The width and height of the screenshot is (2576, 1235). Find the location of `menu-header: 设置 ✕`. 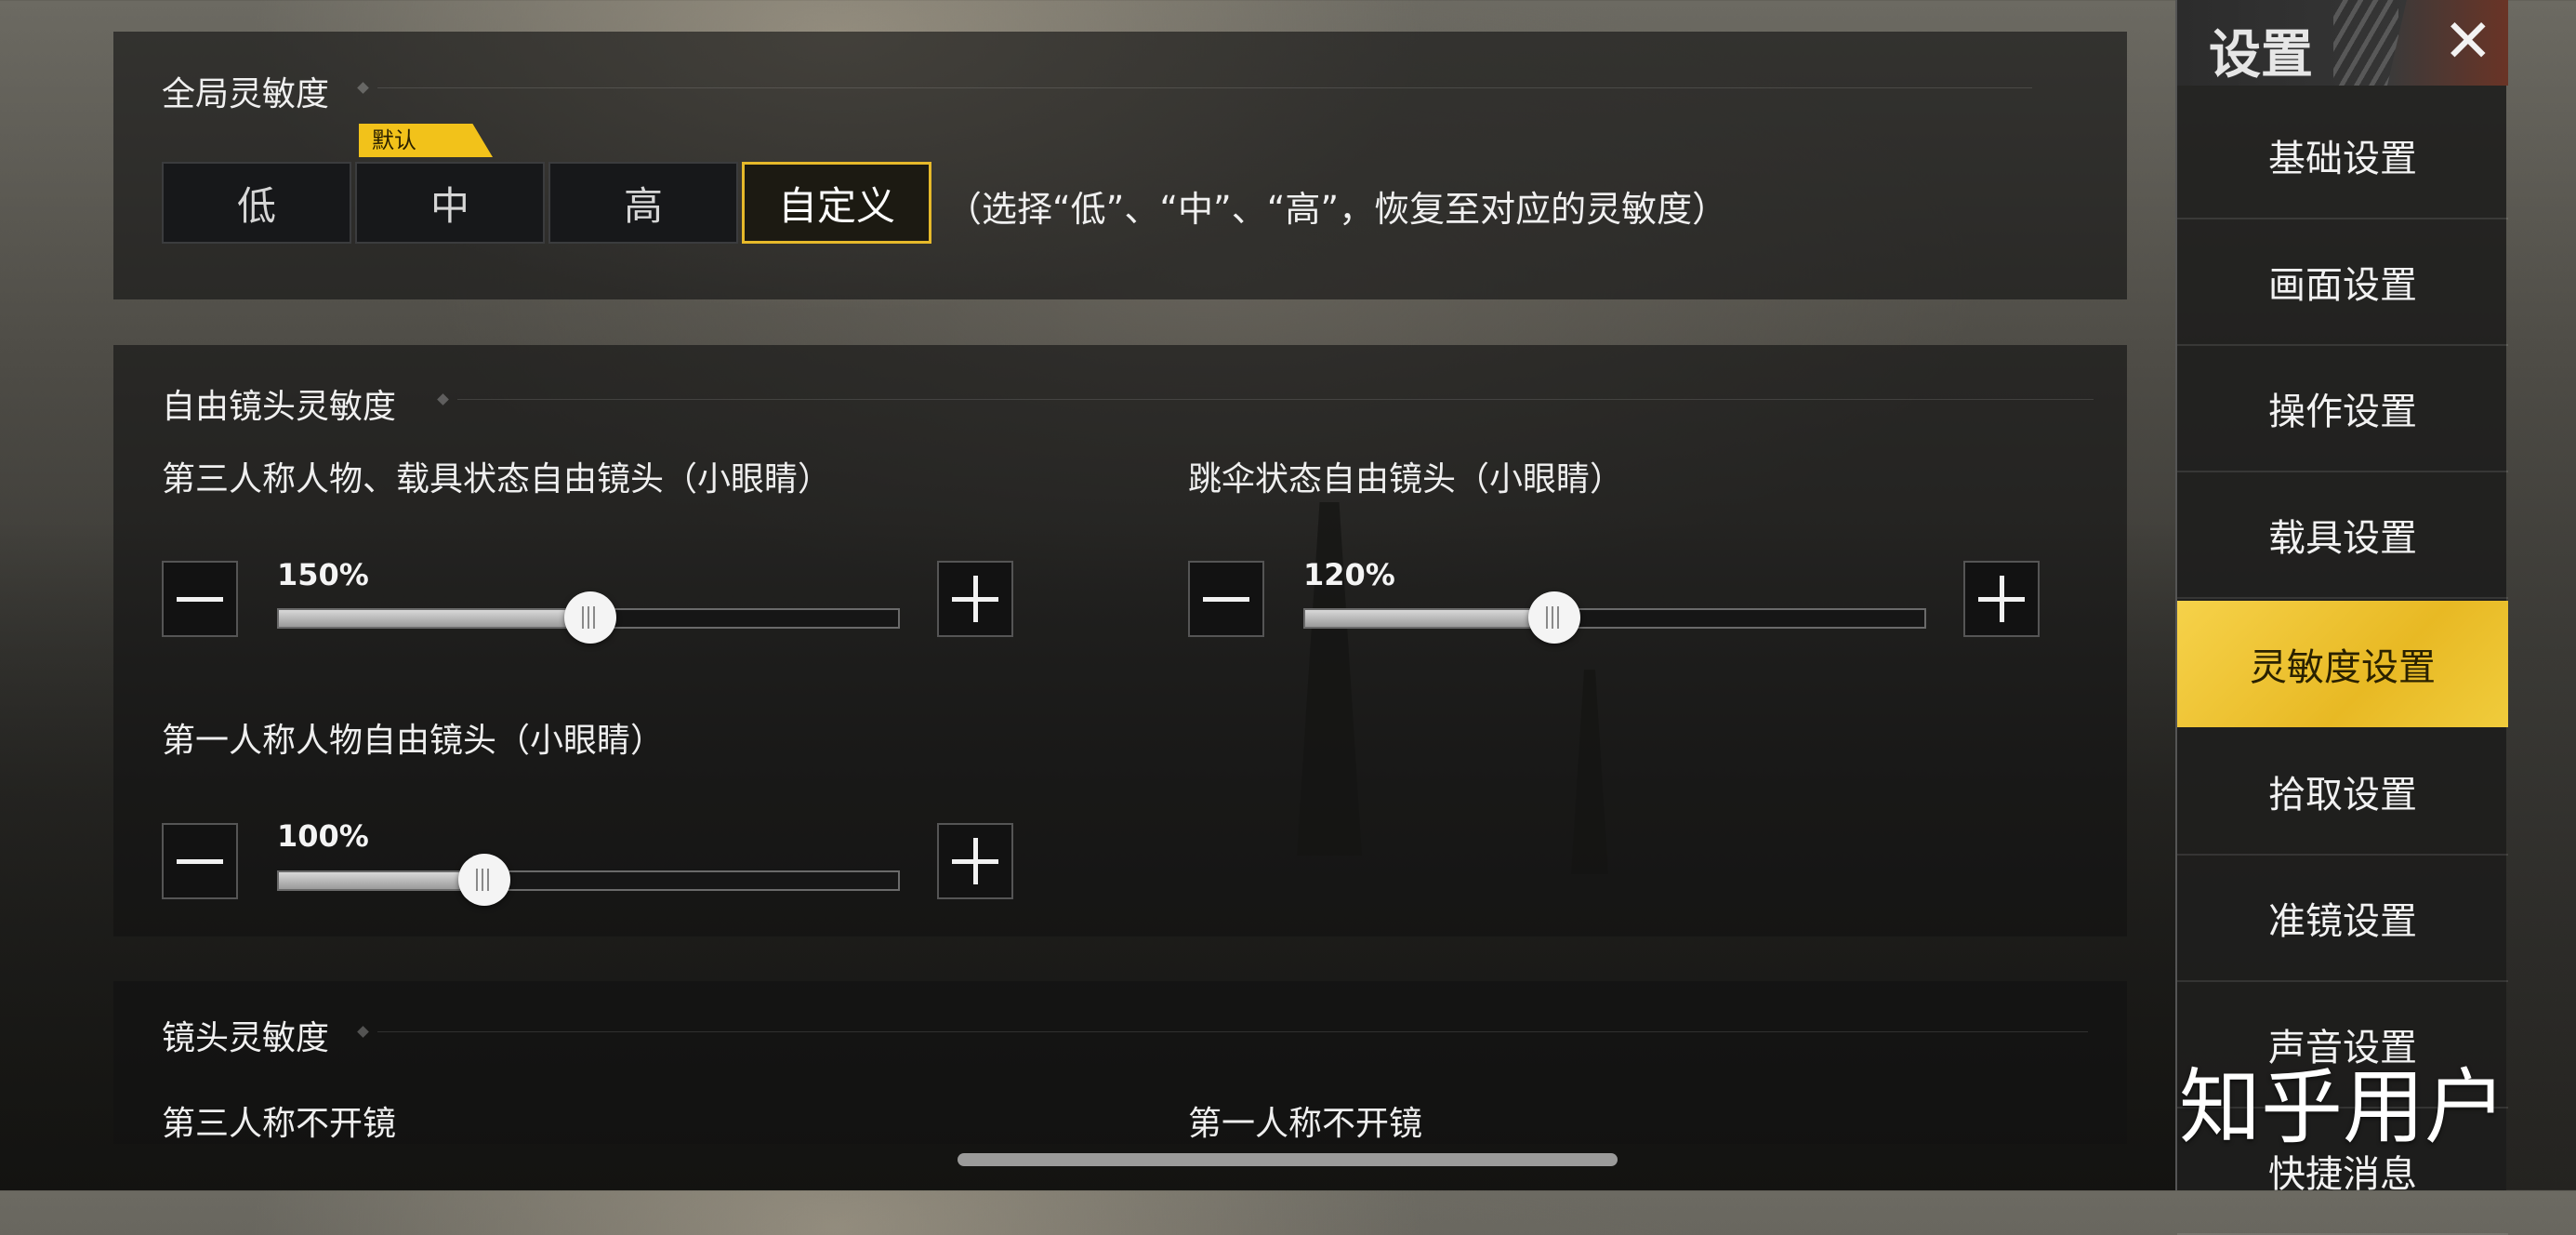

menu-header: 设置 ✕ is located at coordinates (2342, 43).